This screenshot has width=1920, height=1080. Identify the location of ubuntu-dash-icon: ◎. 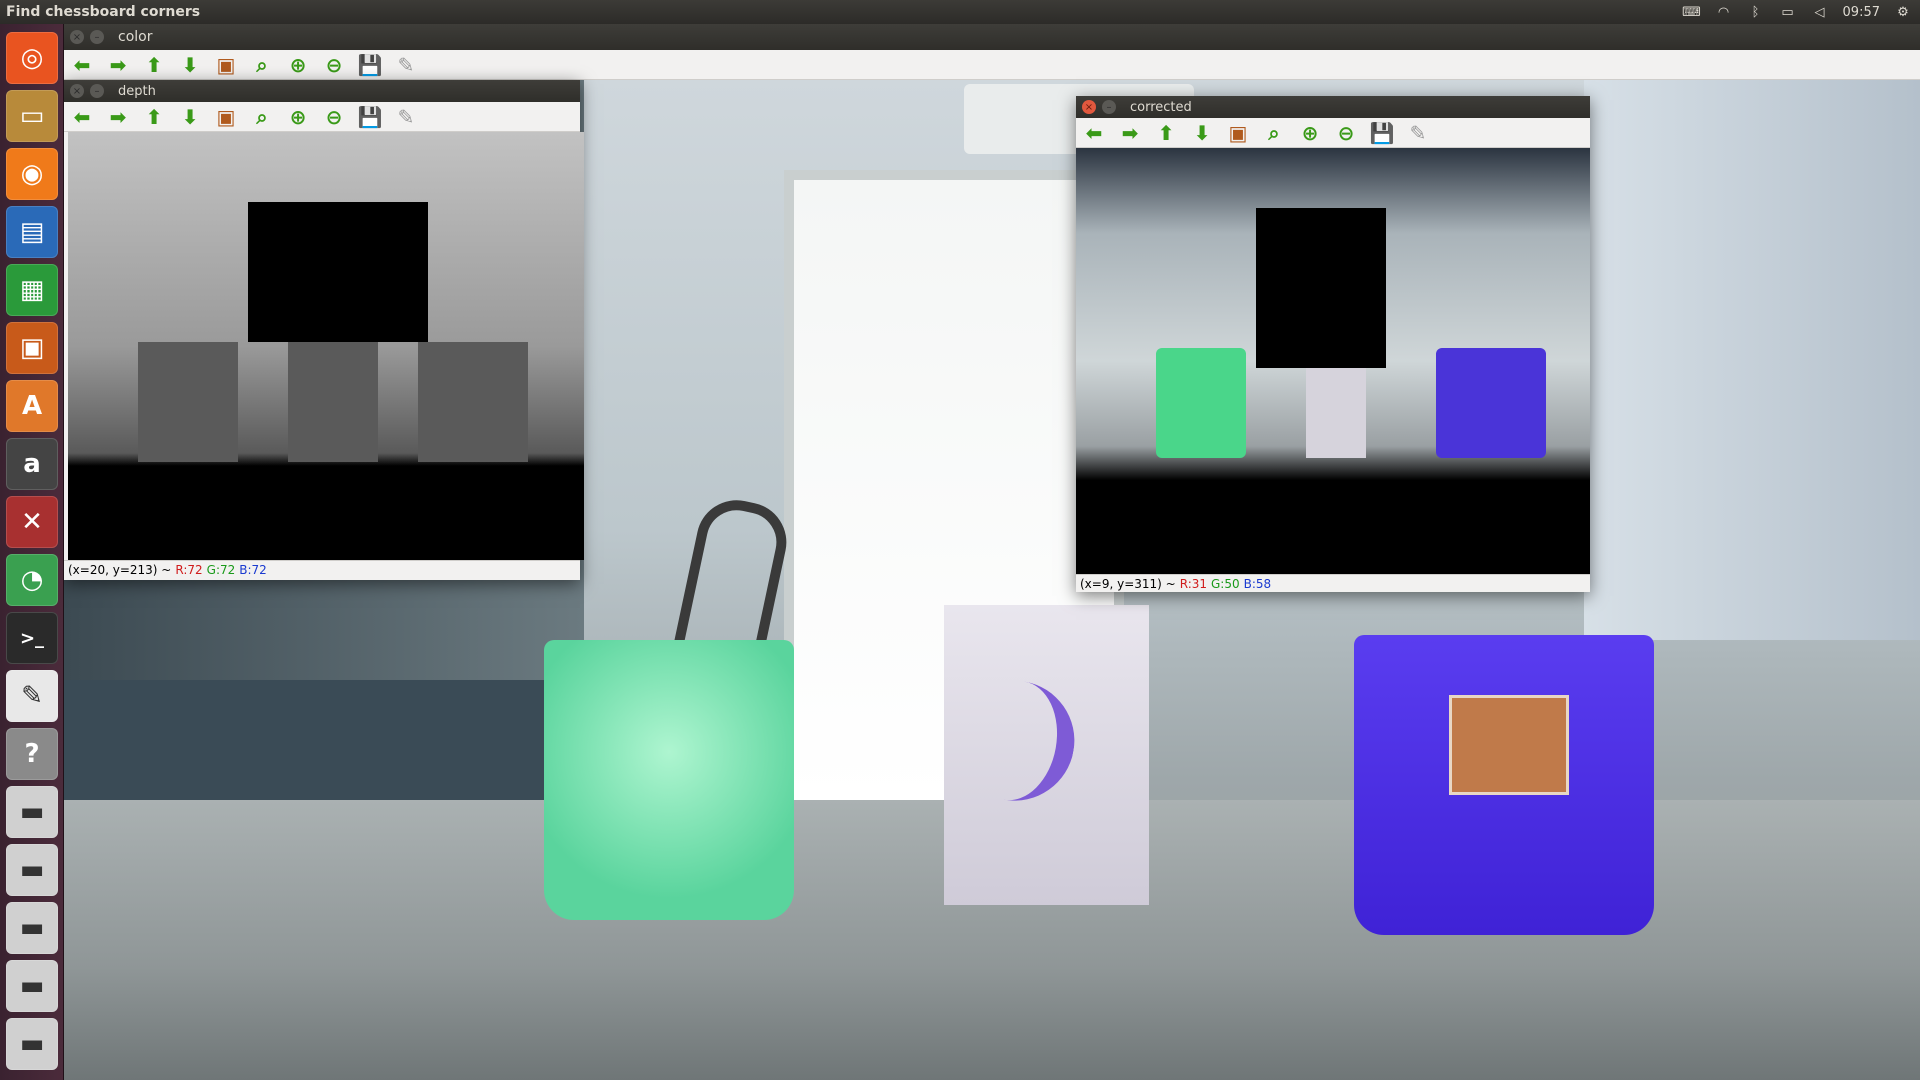
(32, 58).